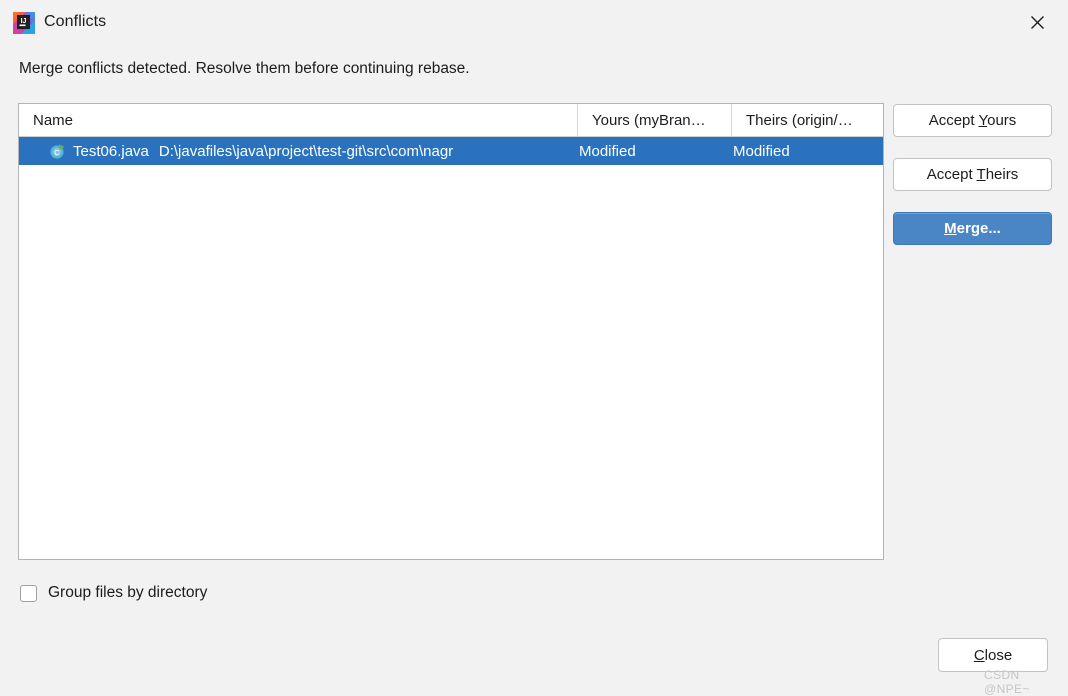 This screenshot has height=696, width=1068. I want to click on accept-yours-button: Accept Yours, so click(972, 120).